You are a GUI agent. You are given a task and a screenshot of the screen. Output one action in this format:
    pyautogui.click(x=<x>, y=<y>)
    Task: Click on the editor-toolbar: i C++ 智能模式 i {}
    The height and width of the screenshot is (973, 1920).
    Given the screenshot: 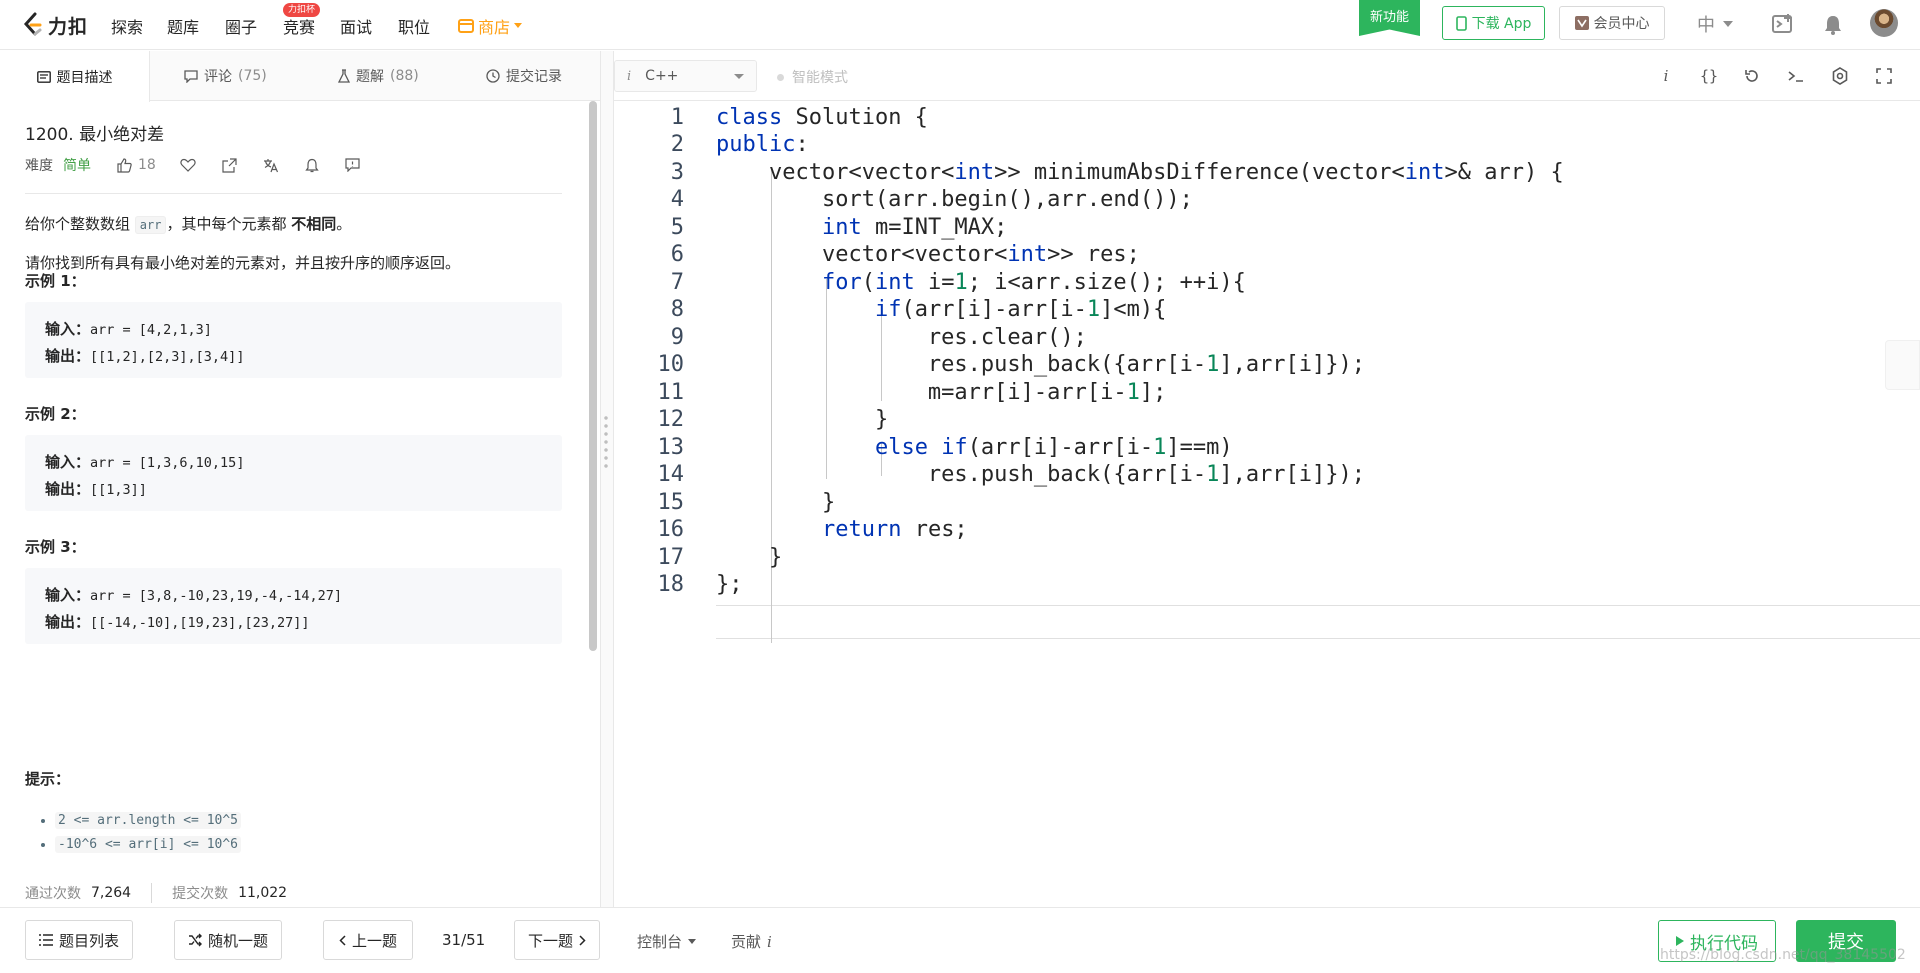 What is the action you would take?
    pyautogui.click(x=1267, y=76)
    